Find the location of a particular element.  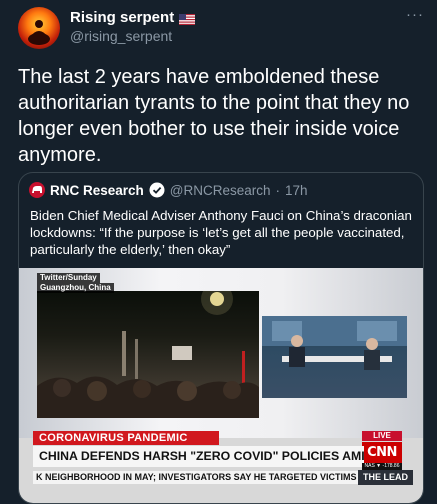

verified-badge-icon is located at coordinates (157, 190).